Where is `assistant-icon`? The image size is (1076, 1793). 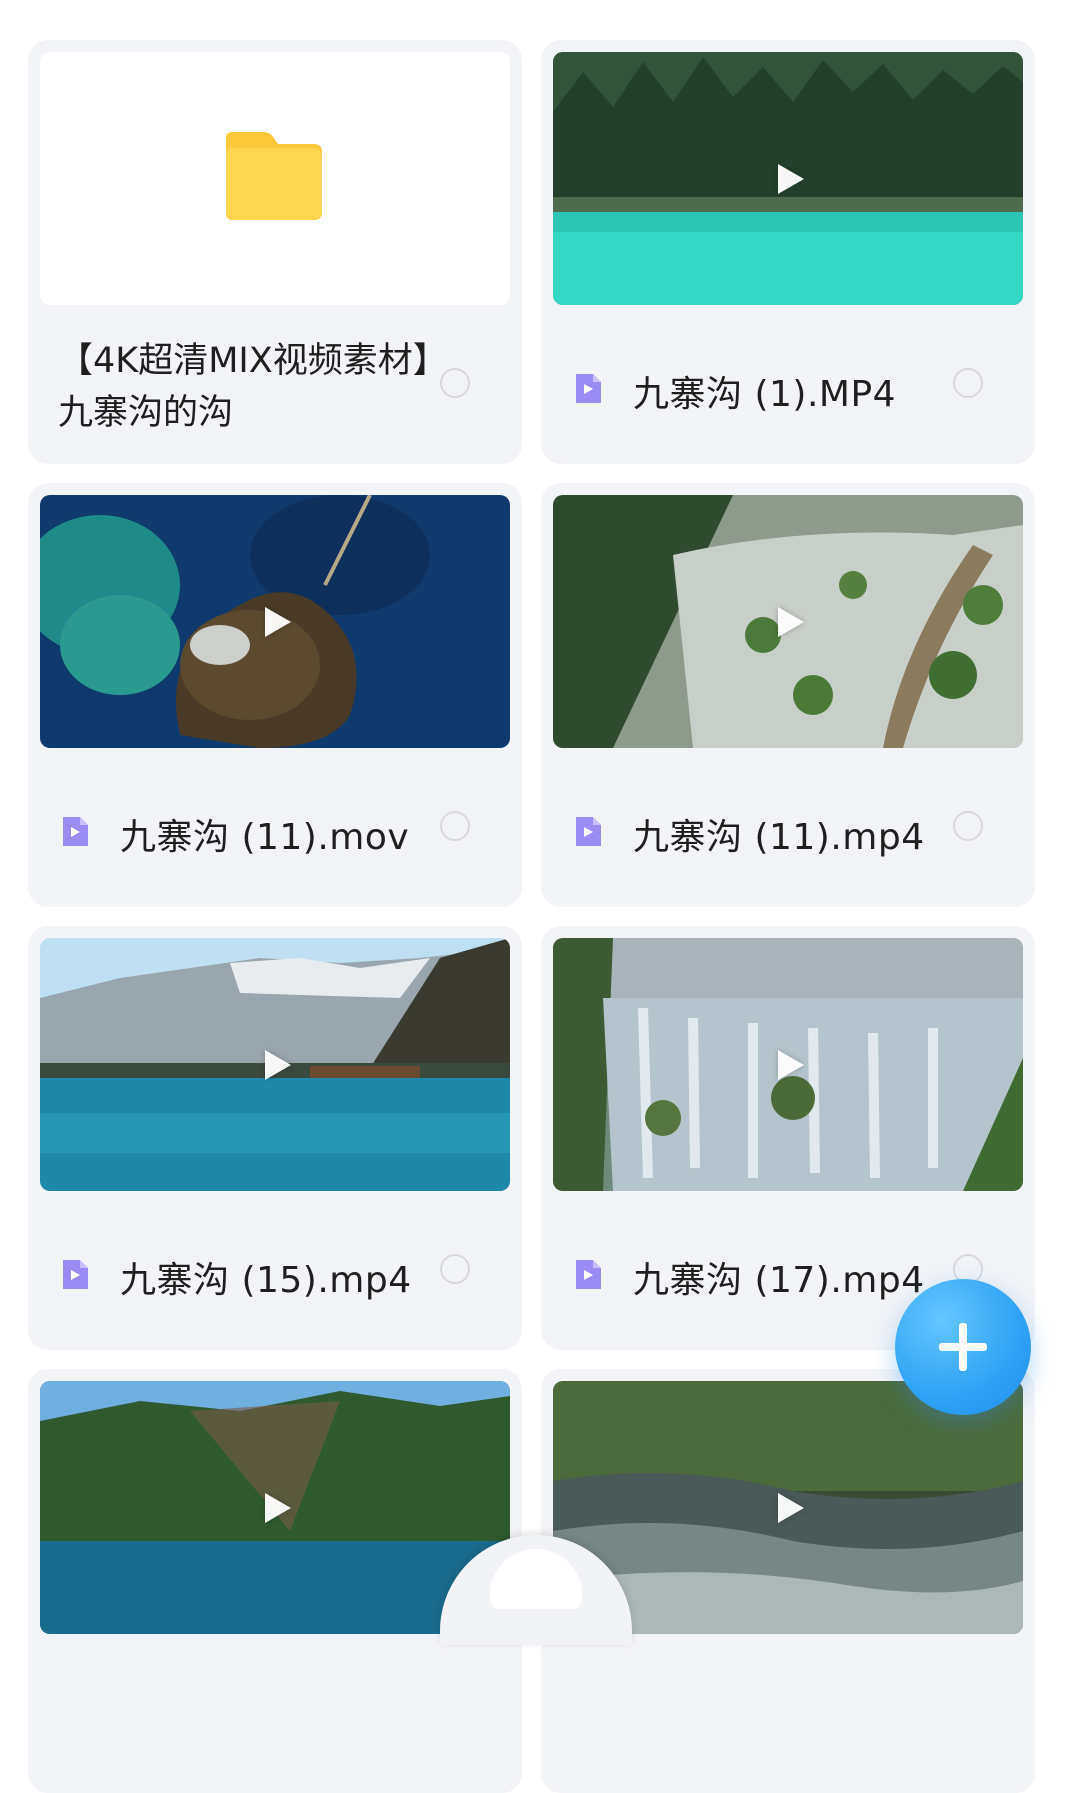
assistant-icon is located at coordinates (536, 1579).